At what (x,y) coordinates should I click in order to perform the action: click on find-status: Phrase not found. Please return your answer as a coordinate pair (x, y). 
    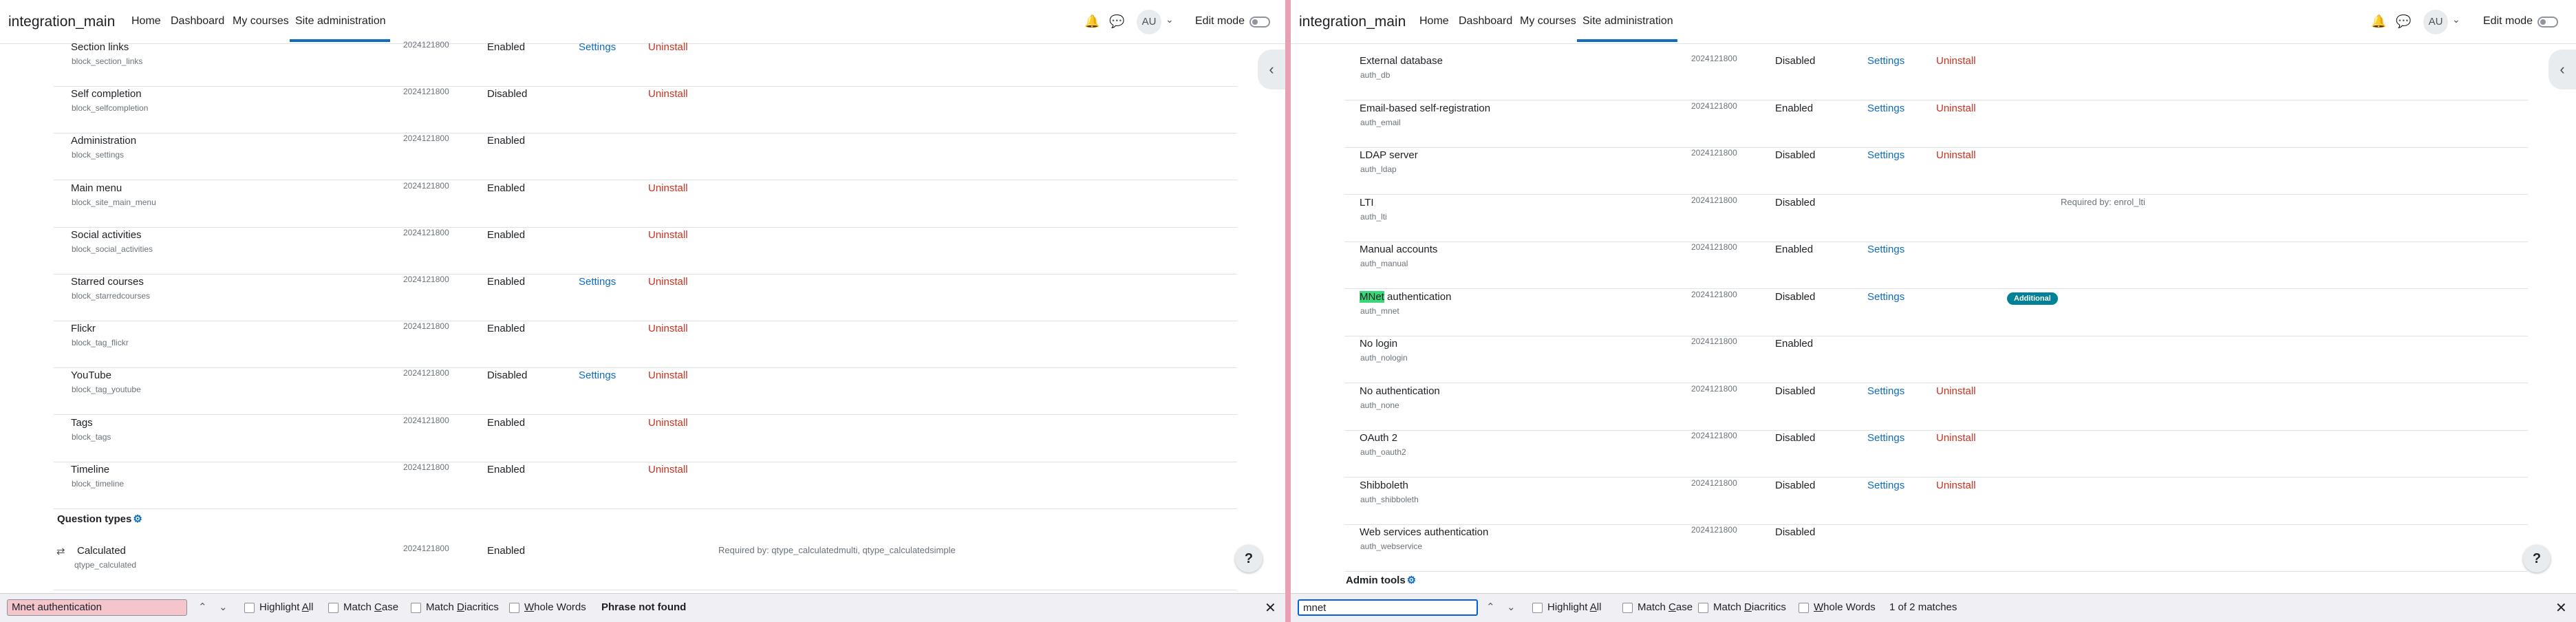
    Looking at the image, I should click on (644, 607).